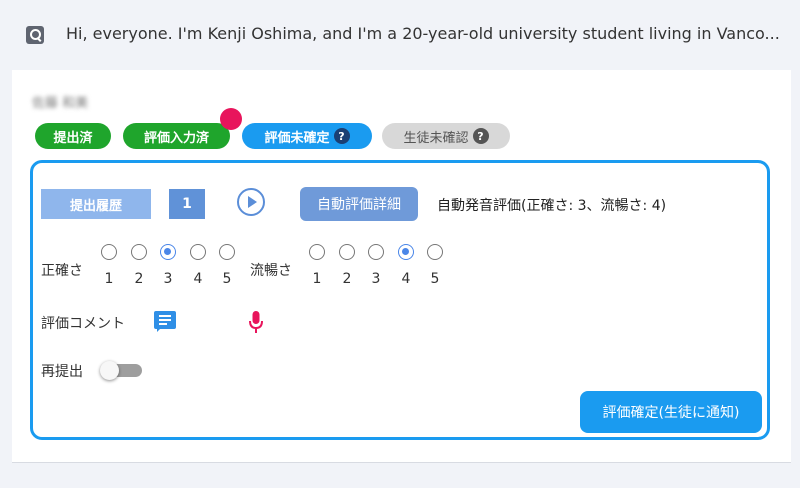  What do you see at coordinates (256, 322) in the screenshot?
I see `microphone-icon` at bounding box center [256, 322].